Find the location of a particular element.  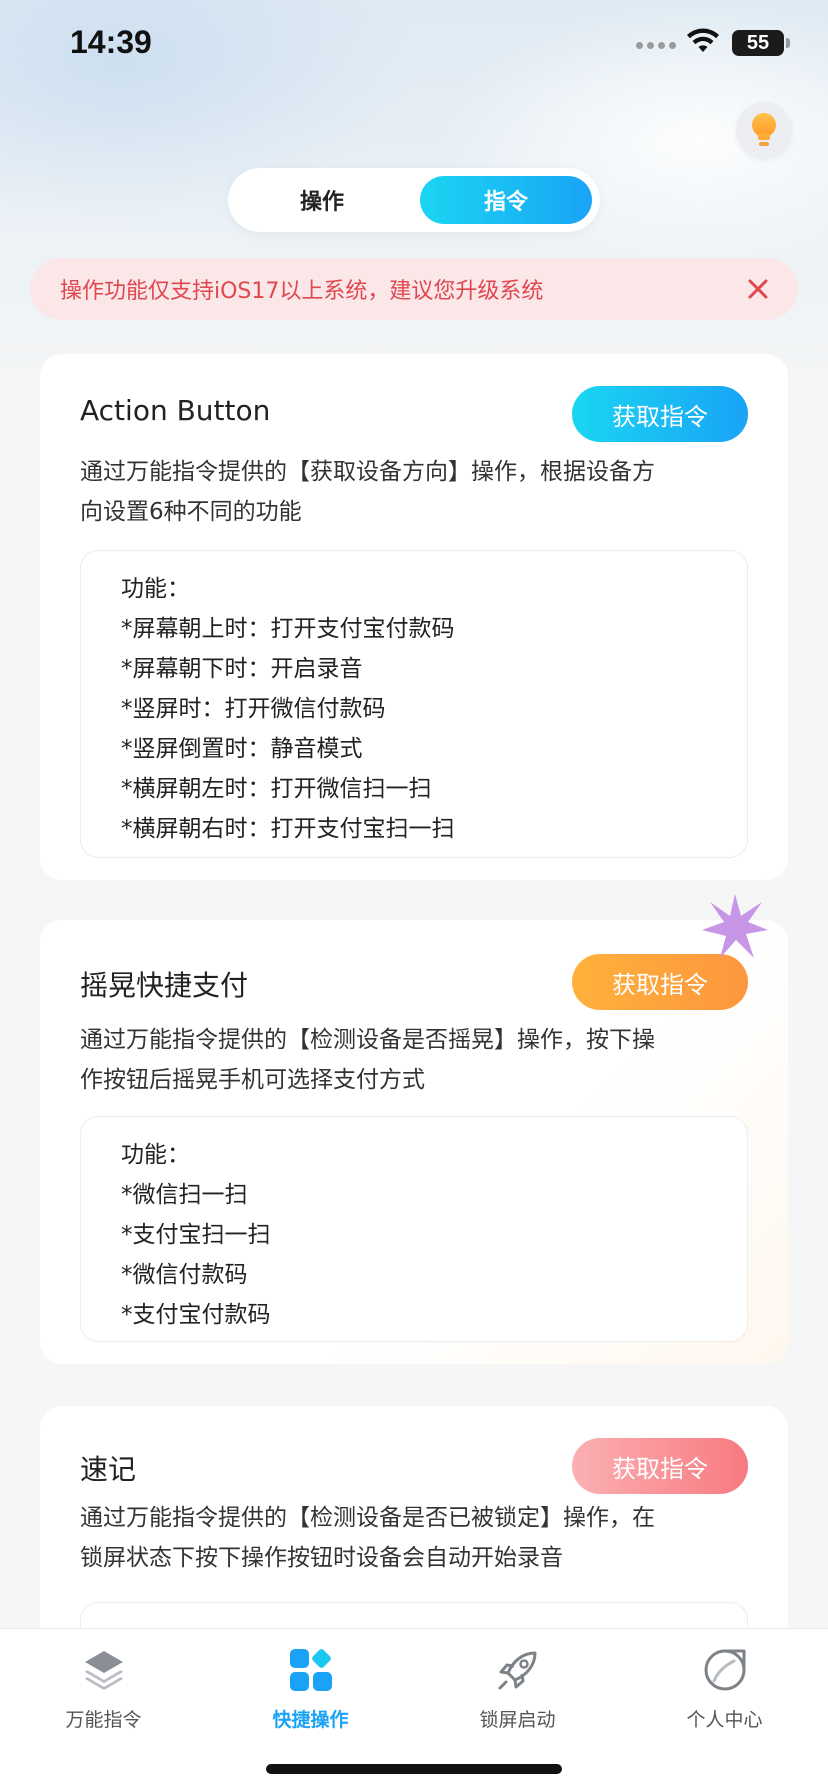

feature-list: 功能： *微信扫一扫 *支付宝扫一扫 *微信付款码 *支付宝付款码 is located at coordinates (414, 1229).